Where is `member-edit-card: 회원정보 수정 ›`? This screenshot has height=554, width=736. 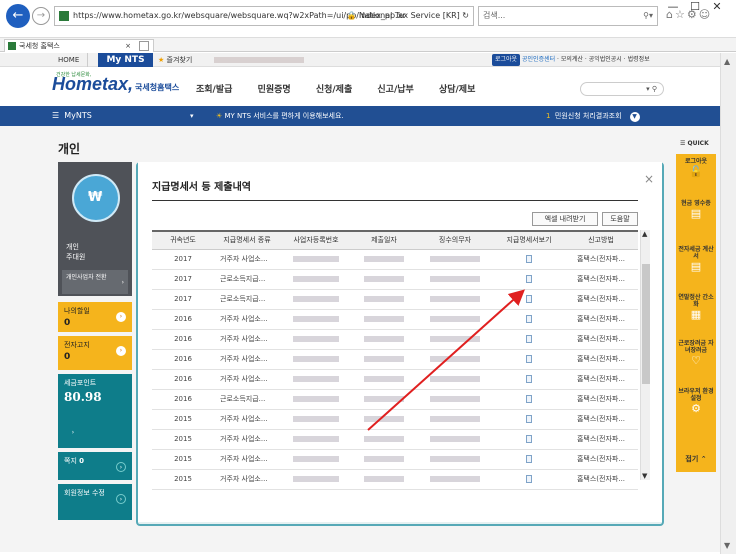 member-edit-card: 회원정보 수정 › is located at coordinates (95, 502).